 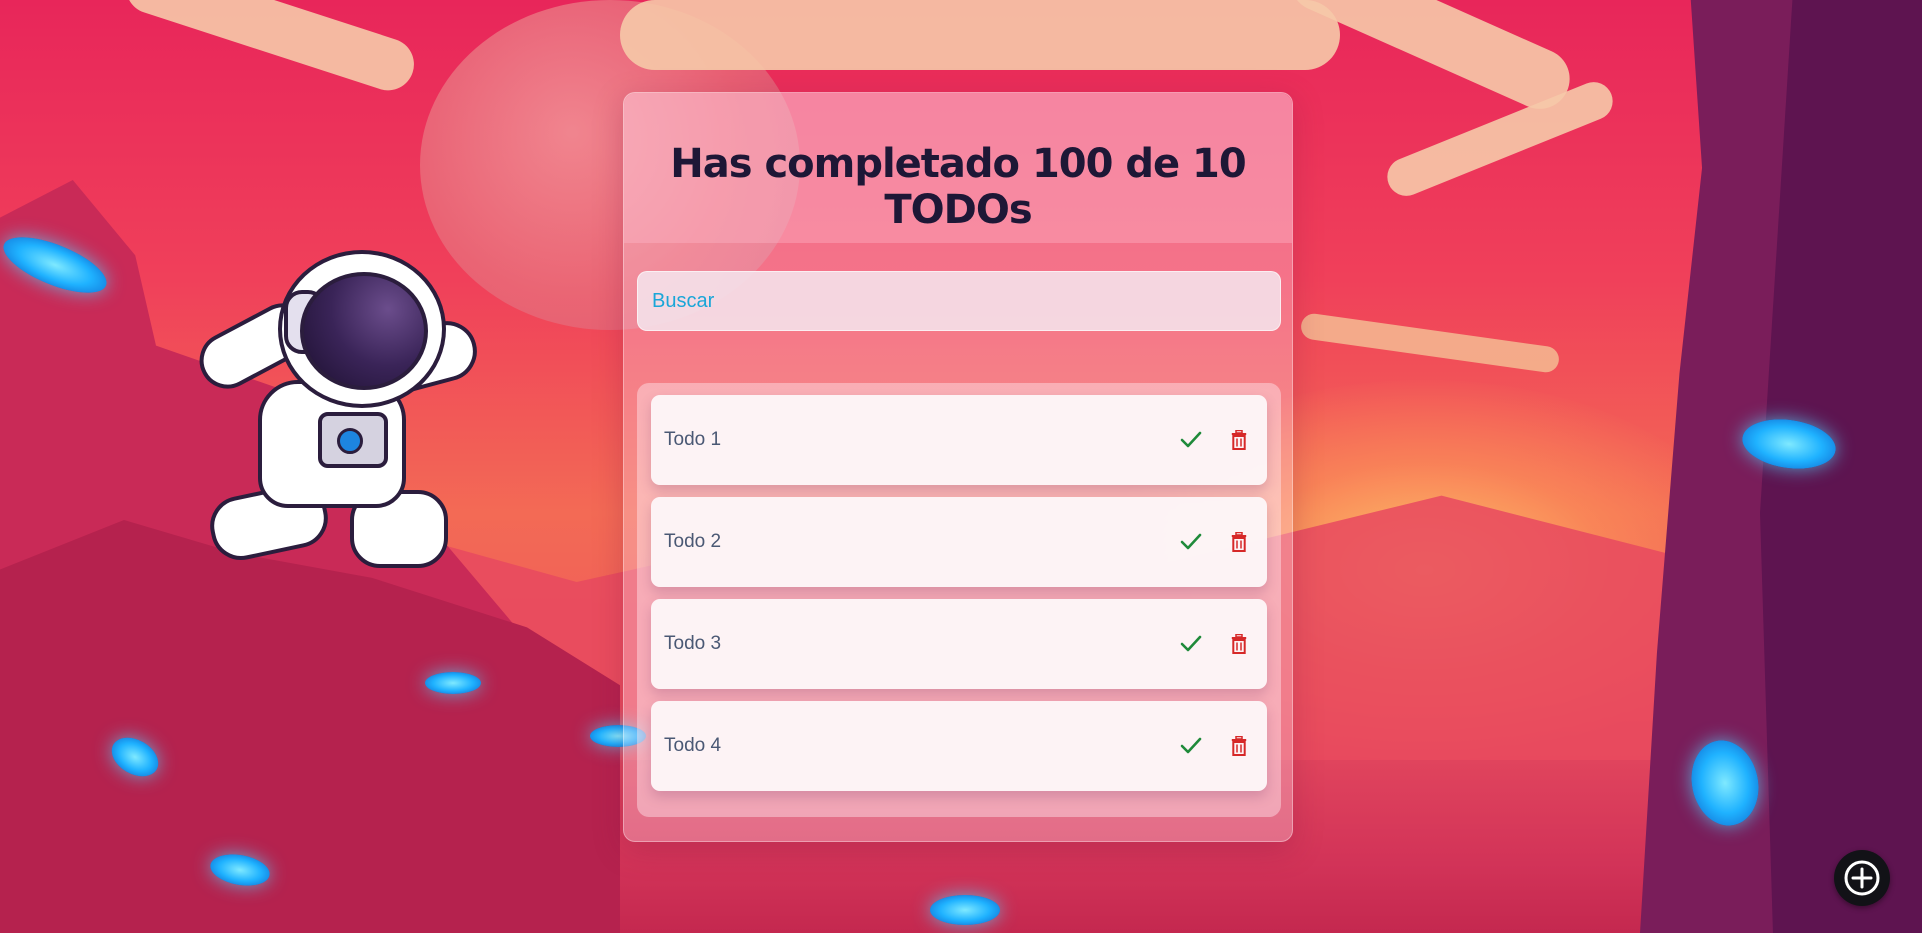 I want to click on add-todo-button, so click(x=1862, y=878).